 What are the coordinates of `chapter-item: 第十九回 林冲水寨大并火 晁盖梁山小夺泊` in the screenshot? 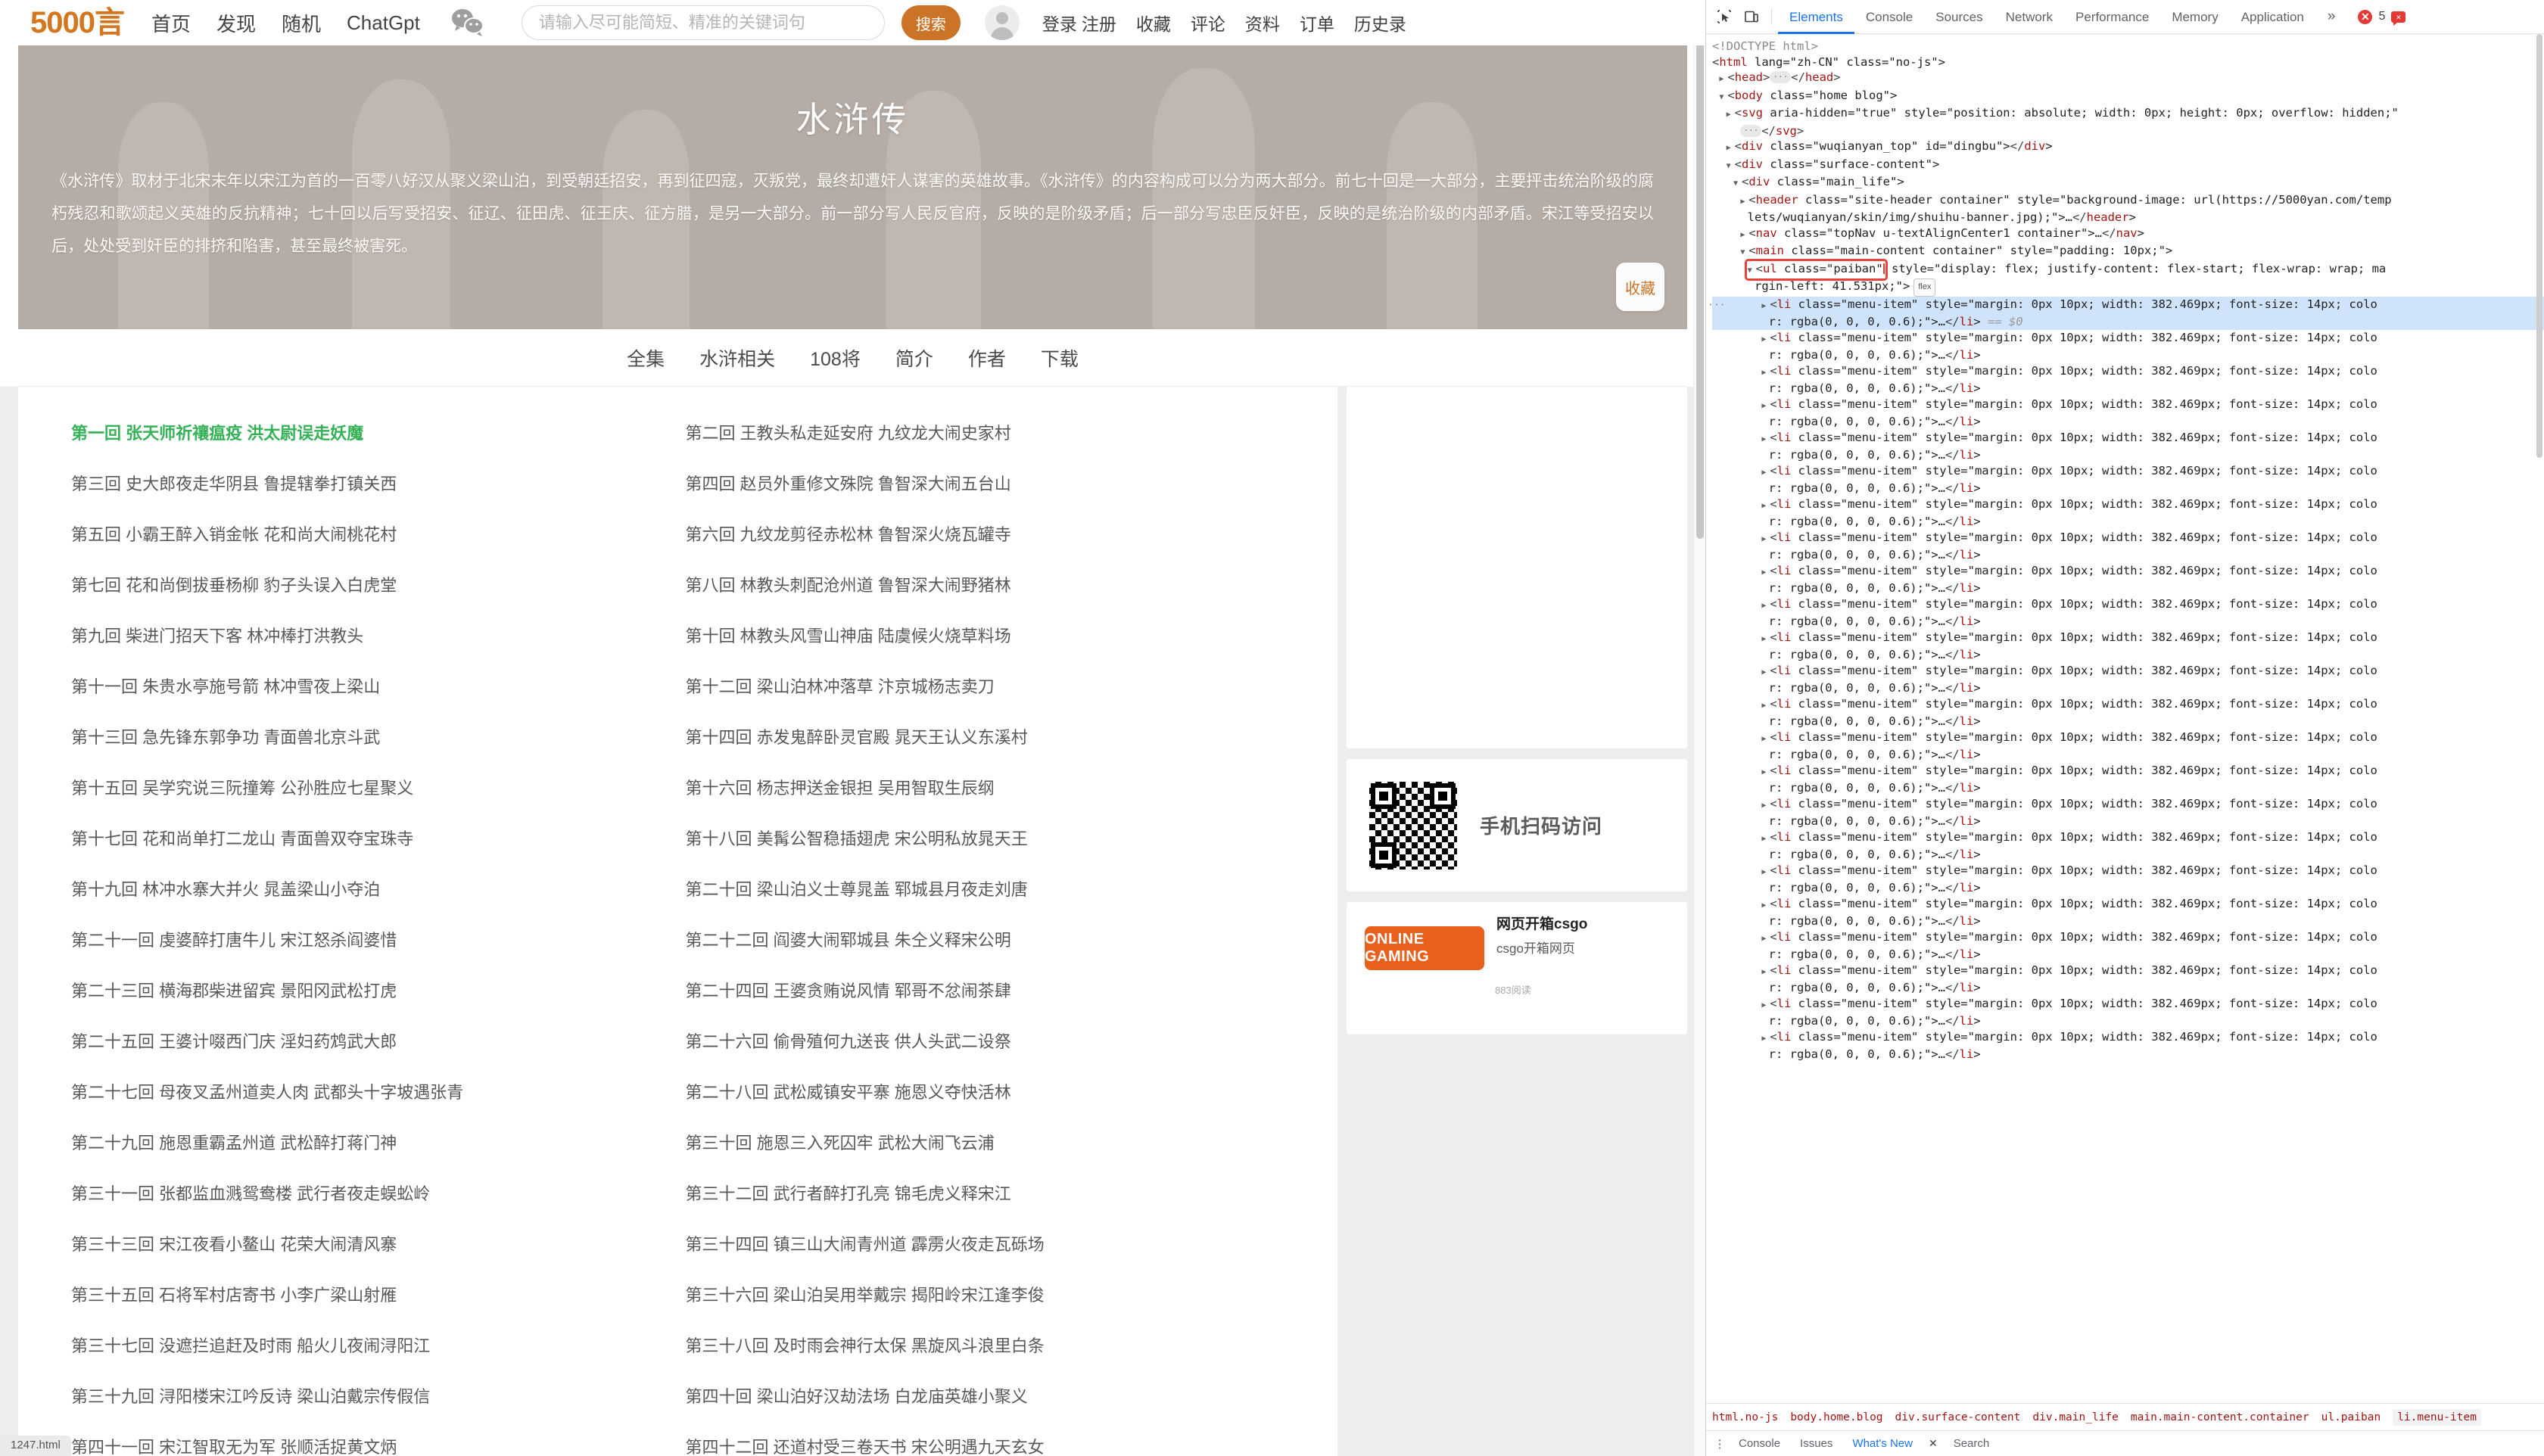 It's located at (378, 888).